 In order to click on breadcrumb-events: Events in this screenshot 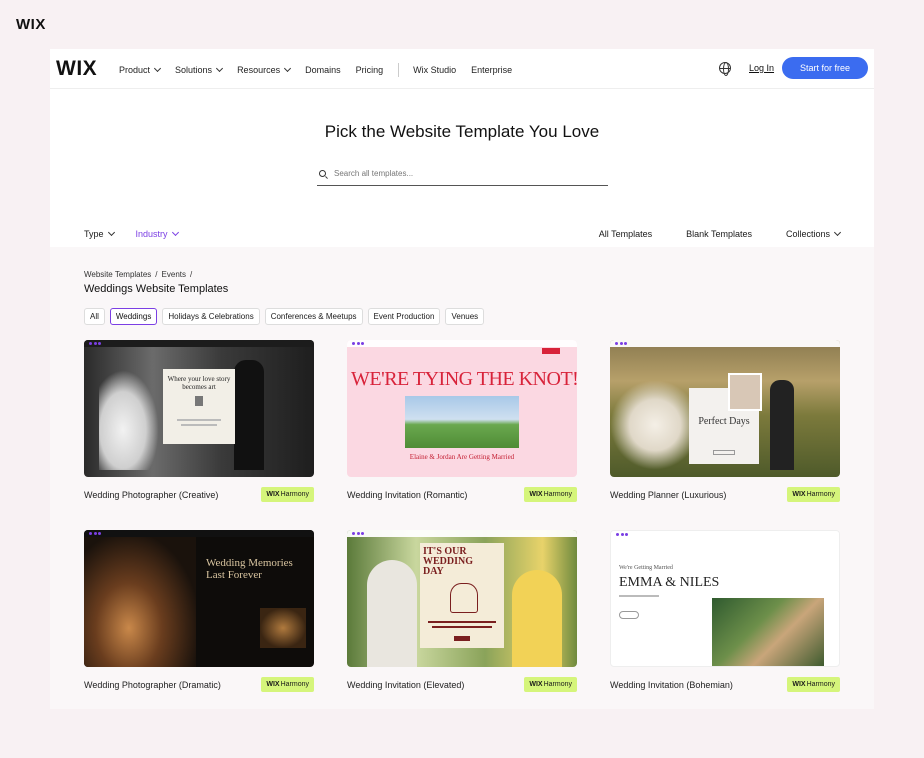, I will do `click(174, 274)`.